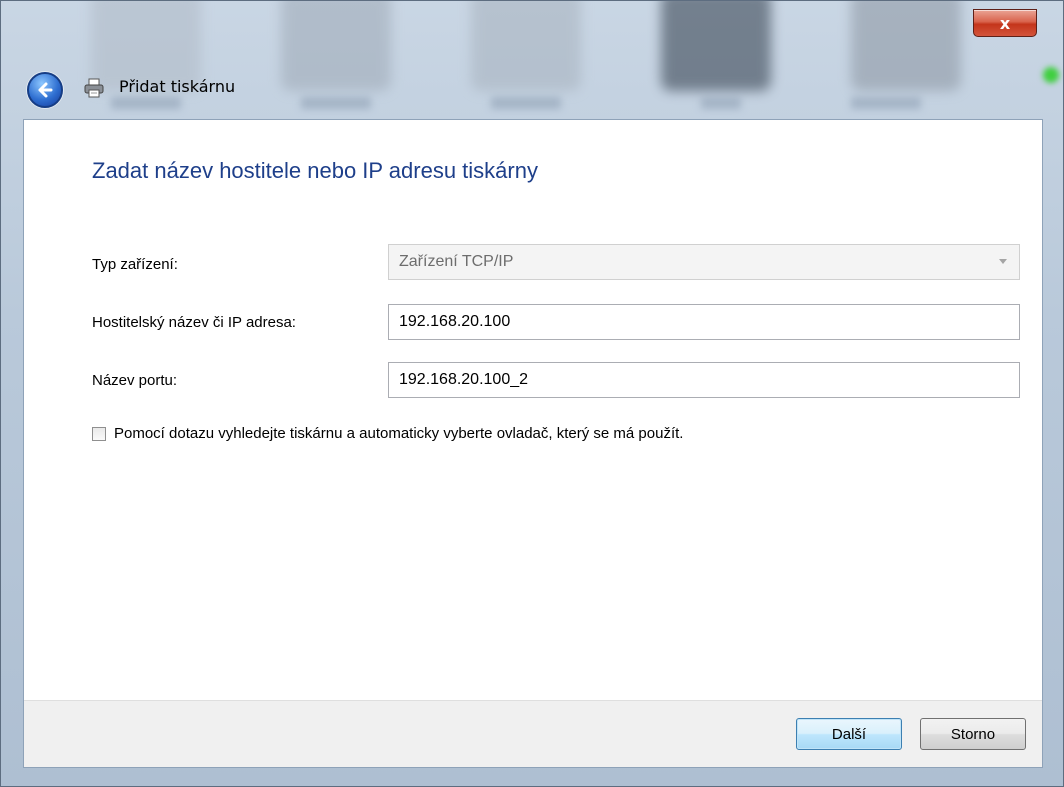 The height and width of the screenshot is (787, 1064). Describe the element at coordinates (135, 264) in the screenshot. I see `device-type-label: Typ zařízení:` at that location.